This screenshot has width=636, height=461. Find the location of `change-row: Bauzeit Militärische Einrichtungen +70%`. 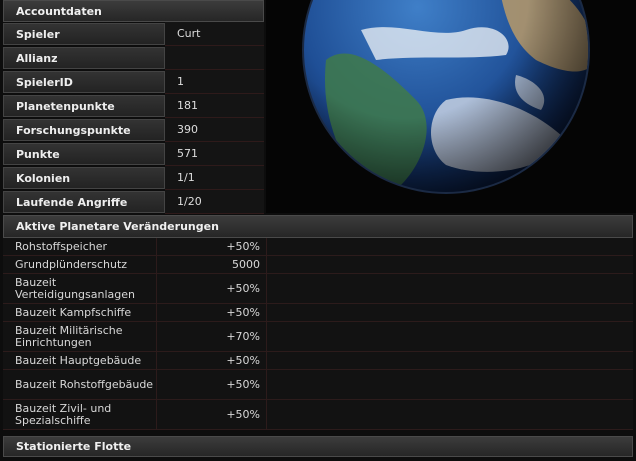

change-row: Bauzeit Militärische Einrichtungen +70% is located at coordinates (318, 337).